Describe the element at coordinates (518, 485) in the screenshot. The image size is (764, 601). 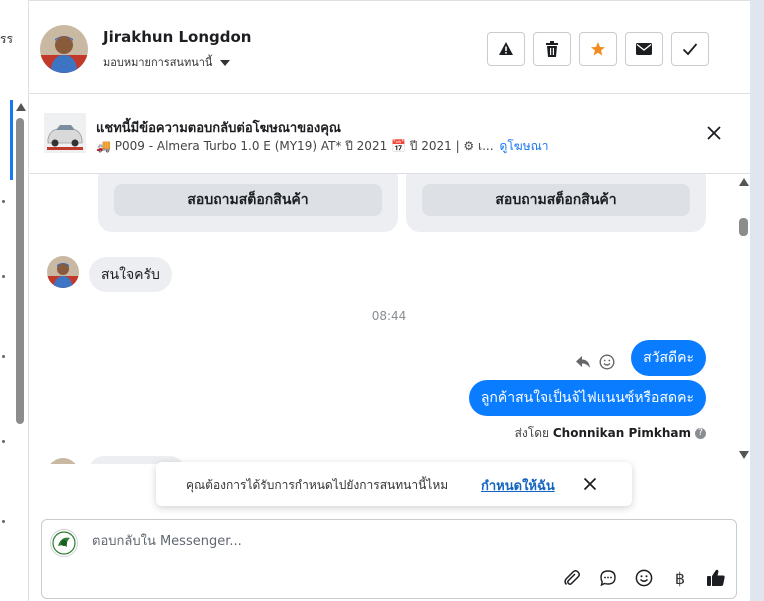
I see `assign-to-me-link: กำหนดให้ฉัน` at that location.